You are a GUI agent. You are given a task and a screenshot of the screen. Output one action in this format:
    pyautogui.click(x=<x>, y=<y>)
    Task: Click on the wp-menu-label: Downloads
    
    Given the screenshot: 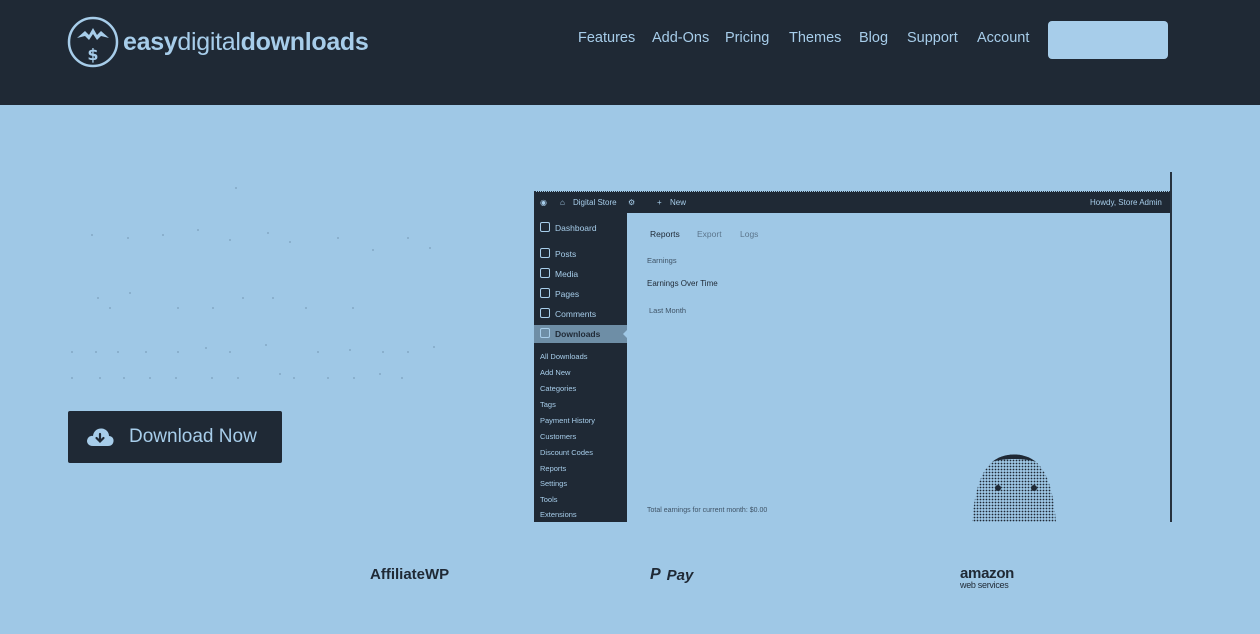 What is the action you would take?
    pyautogui.click(x=578, y=334)
    